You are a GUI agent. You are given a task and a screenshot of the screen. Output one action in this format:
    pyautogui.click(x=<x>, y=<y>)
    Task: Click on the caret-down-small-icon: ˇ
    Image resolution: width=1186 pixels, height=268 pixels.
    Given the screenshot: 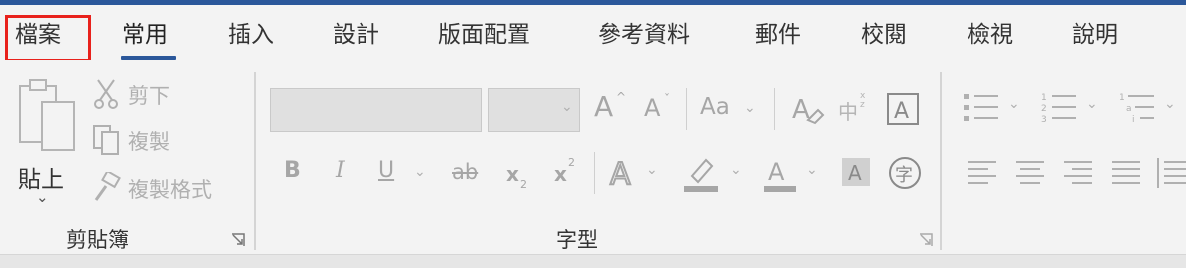 What is the action you would take?
    pyautogui.click(x=667, y=99)
    